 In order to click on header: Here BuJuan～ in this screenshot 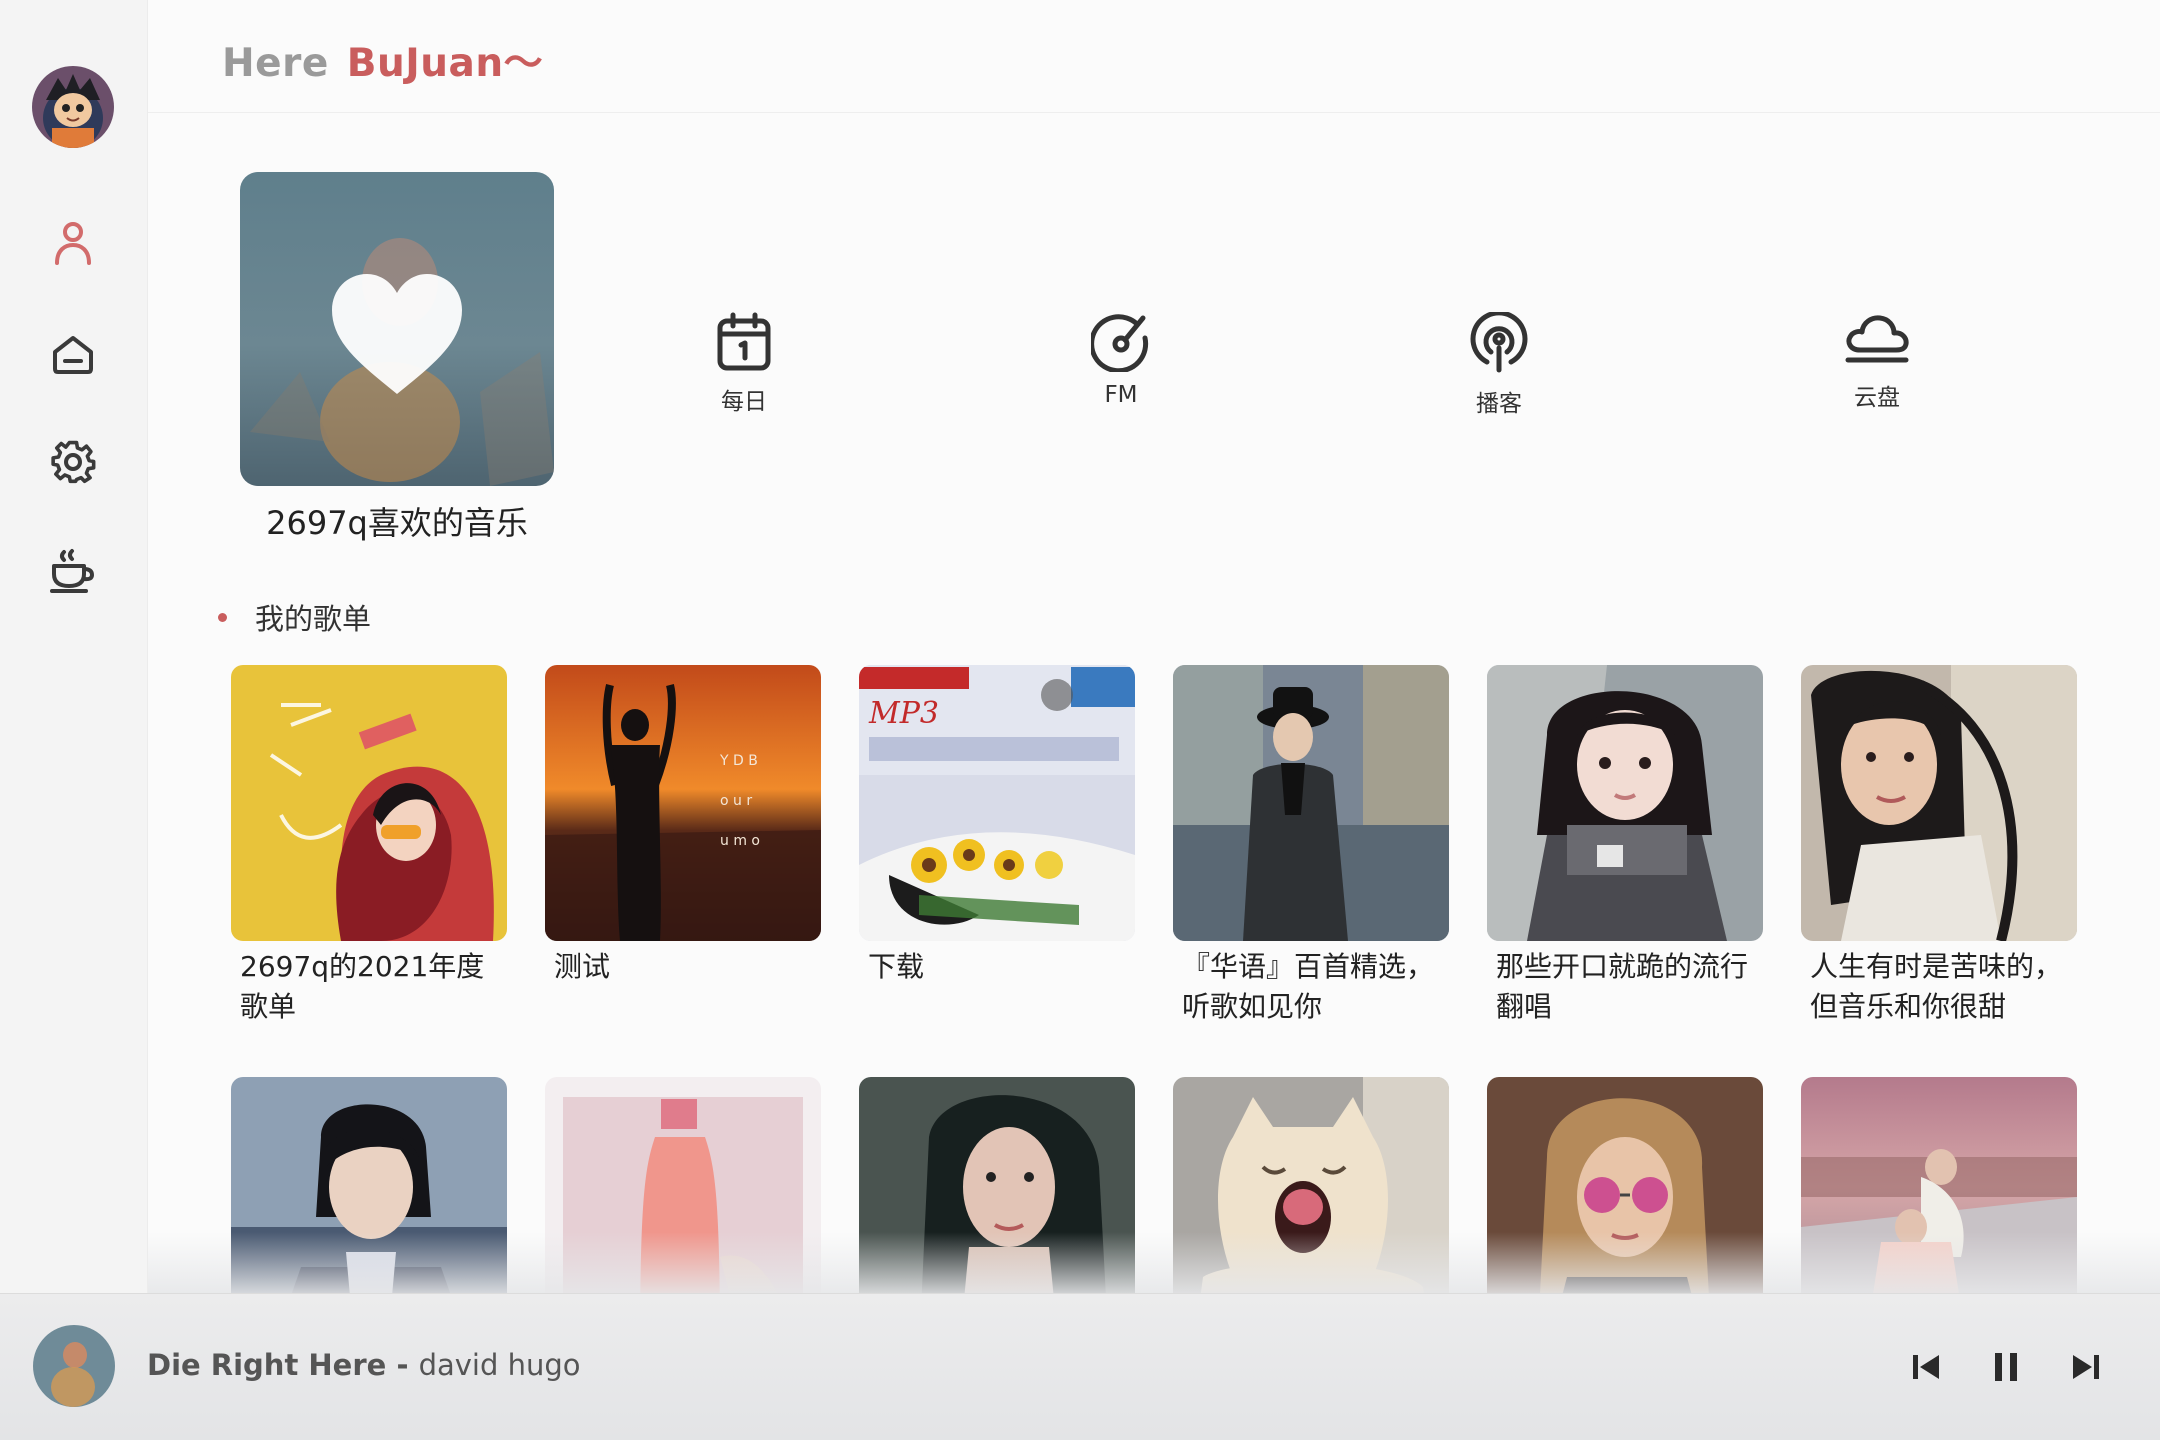, I will do `click(1154, 56)`.